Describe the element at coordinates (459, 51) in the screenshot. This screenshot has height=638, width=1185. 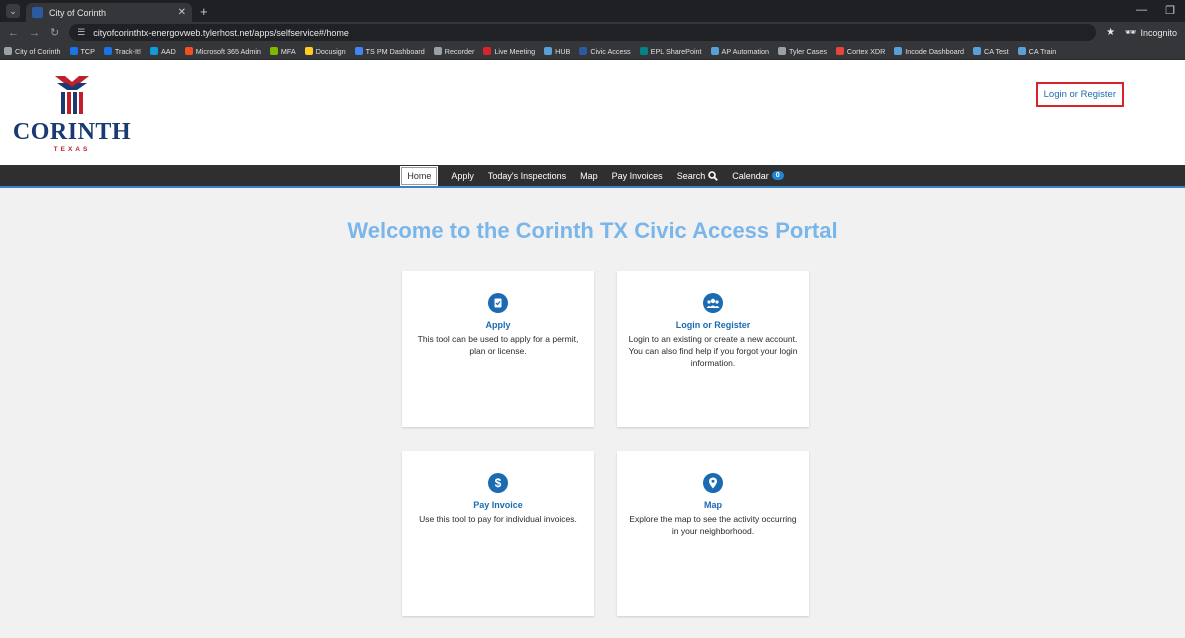
I see `bookmark-label: Recorder` at that location.